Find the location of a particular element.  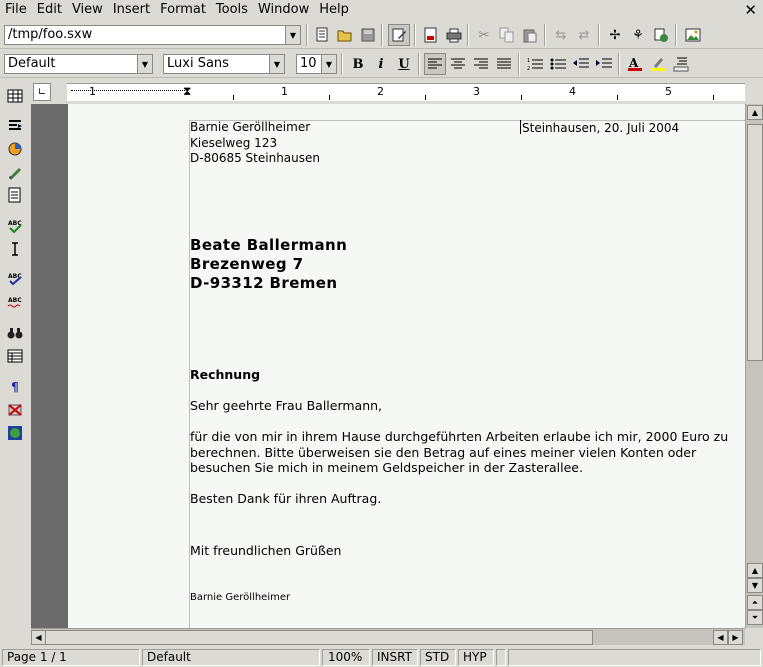

font-size-select: 10 is located at coordinates (309, 64).